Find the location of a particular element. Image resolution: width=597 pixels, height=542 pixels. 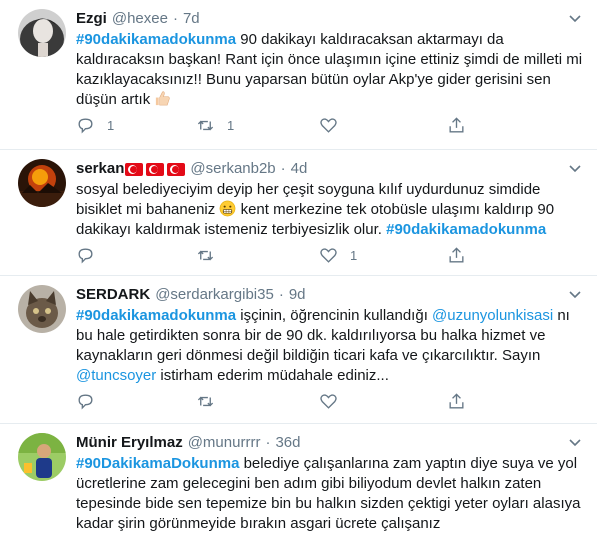

timestamp: 36d is located at coordinates (287, 443).